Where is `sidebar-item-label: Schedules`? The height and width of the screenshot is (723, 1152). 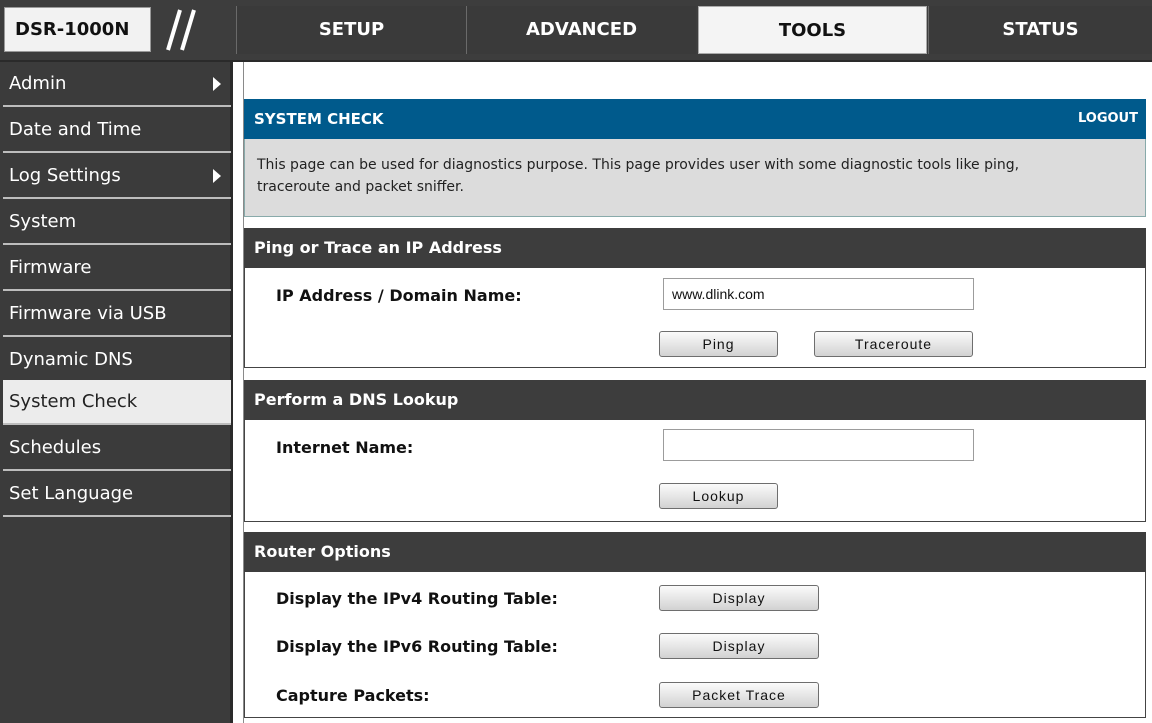
sidebar-item-label: Schedules is located at coordinates (55, 447).